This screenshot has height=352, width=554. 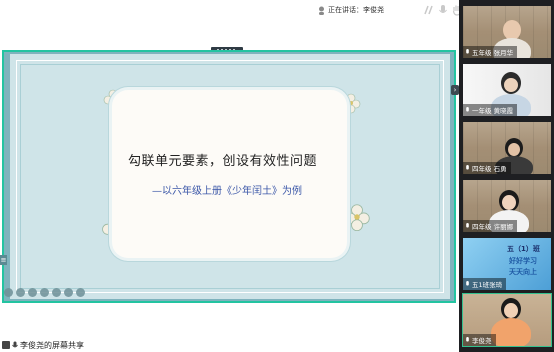 What do you see at coordinates (52, 345) in the screenshot?
I see `screen-share-owner-text: 李俊尧的屏幕共享` at bounding box center [52, 345].